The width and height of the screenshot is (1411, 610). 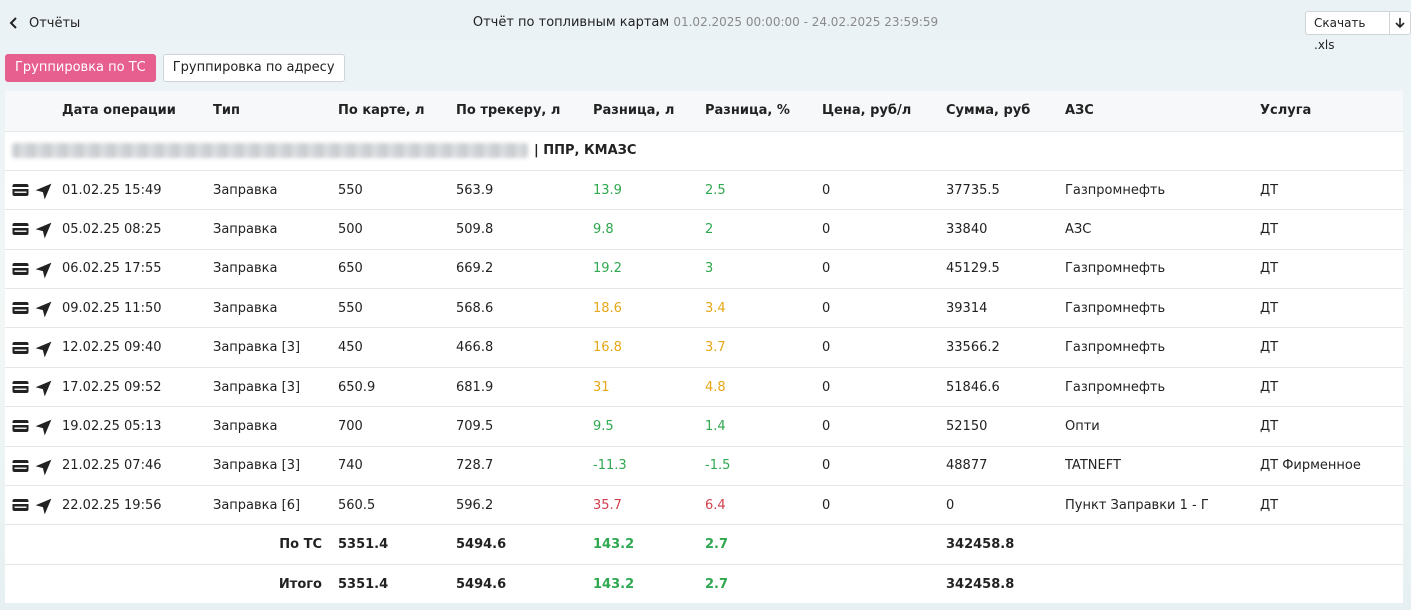 I want to click on group-label: | ППР, КМАЗС, so click(x=585, y=151).